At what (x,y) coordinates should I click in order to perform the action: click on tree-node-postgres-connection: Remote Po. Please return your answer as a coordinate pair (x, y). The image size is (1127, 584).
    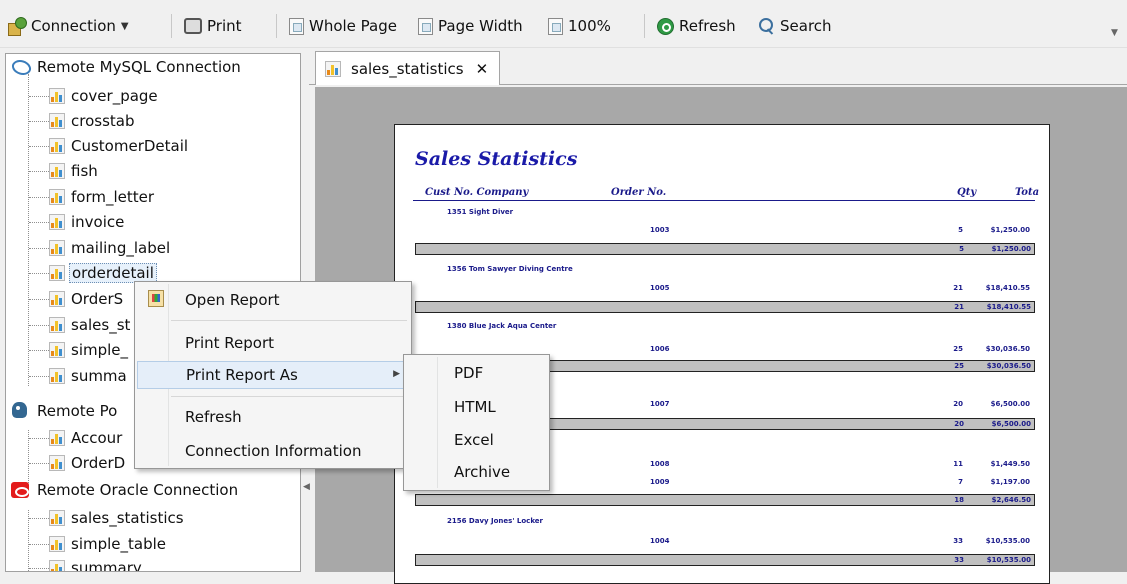
    Looking at the image, I should click on (64, 411).